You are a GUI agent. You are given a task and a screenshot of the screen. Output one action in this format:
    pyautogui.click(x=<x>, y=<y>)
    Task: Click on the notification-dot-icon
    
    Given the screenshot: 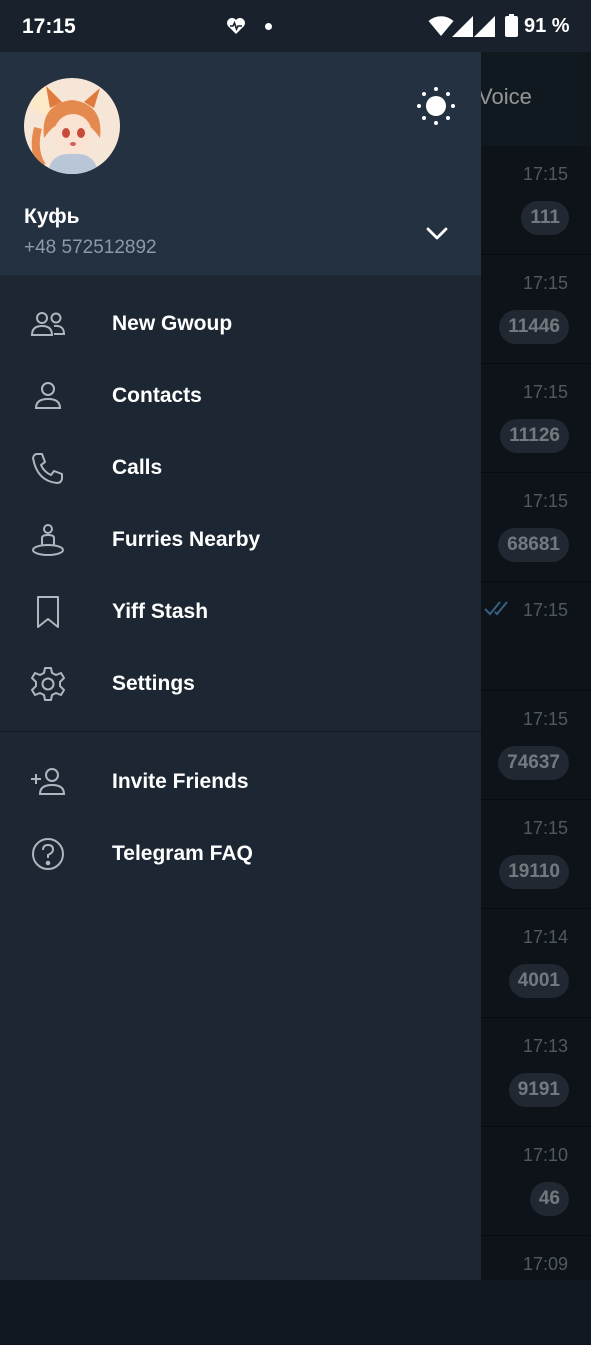 What is the action you would take?
    pyautogui.click(x=268, y=26)
    